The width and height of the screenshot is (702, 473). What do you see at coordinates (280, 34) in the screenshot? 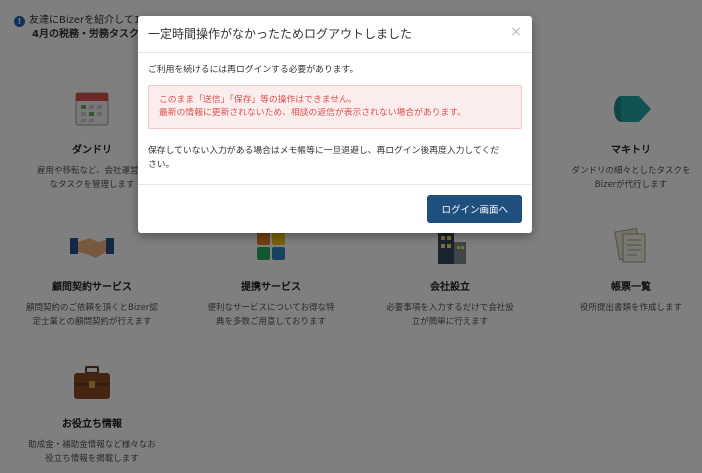
I see `modal-title: 一定時間操作がなかったためログアウトしました` at bounding box center [280, 34].